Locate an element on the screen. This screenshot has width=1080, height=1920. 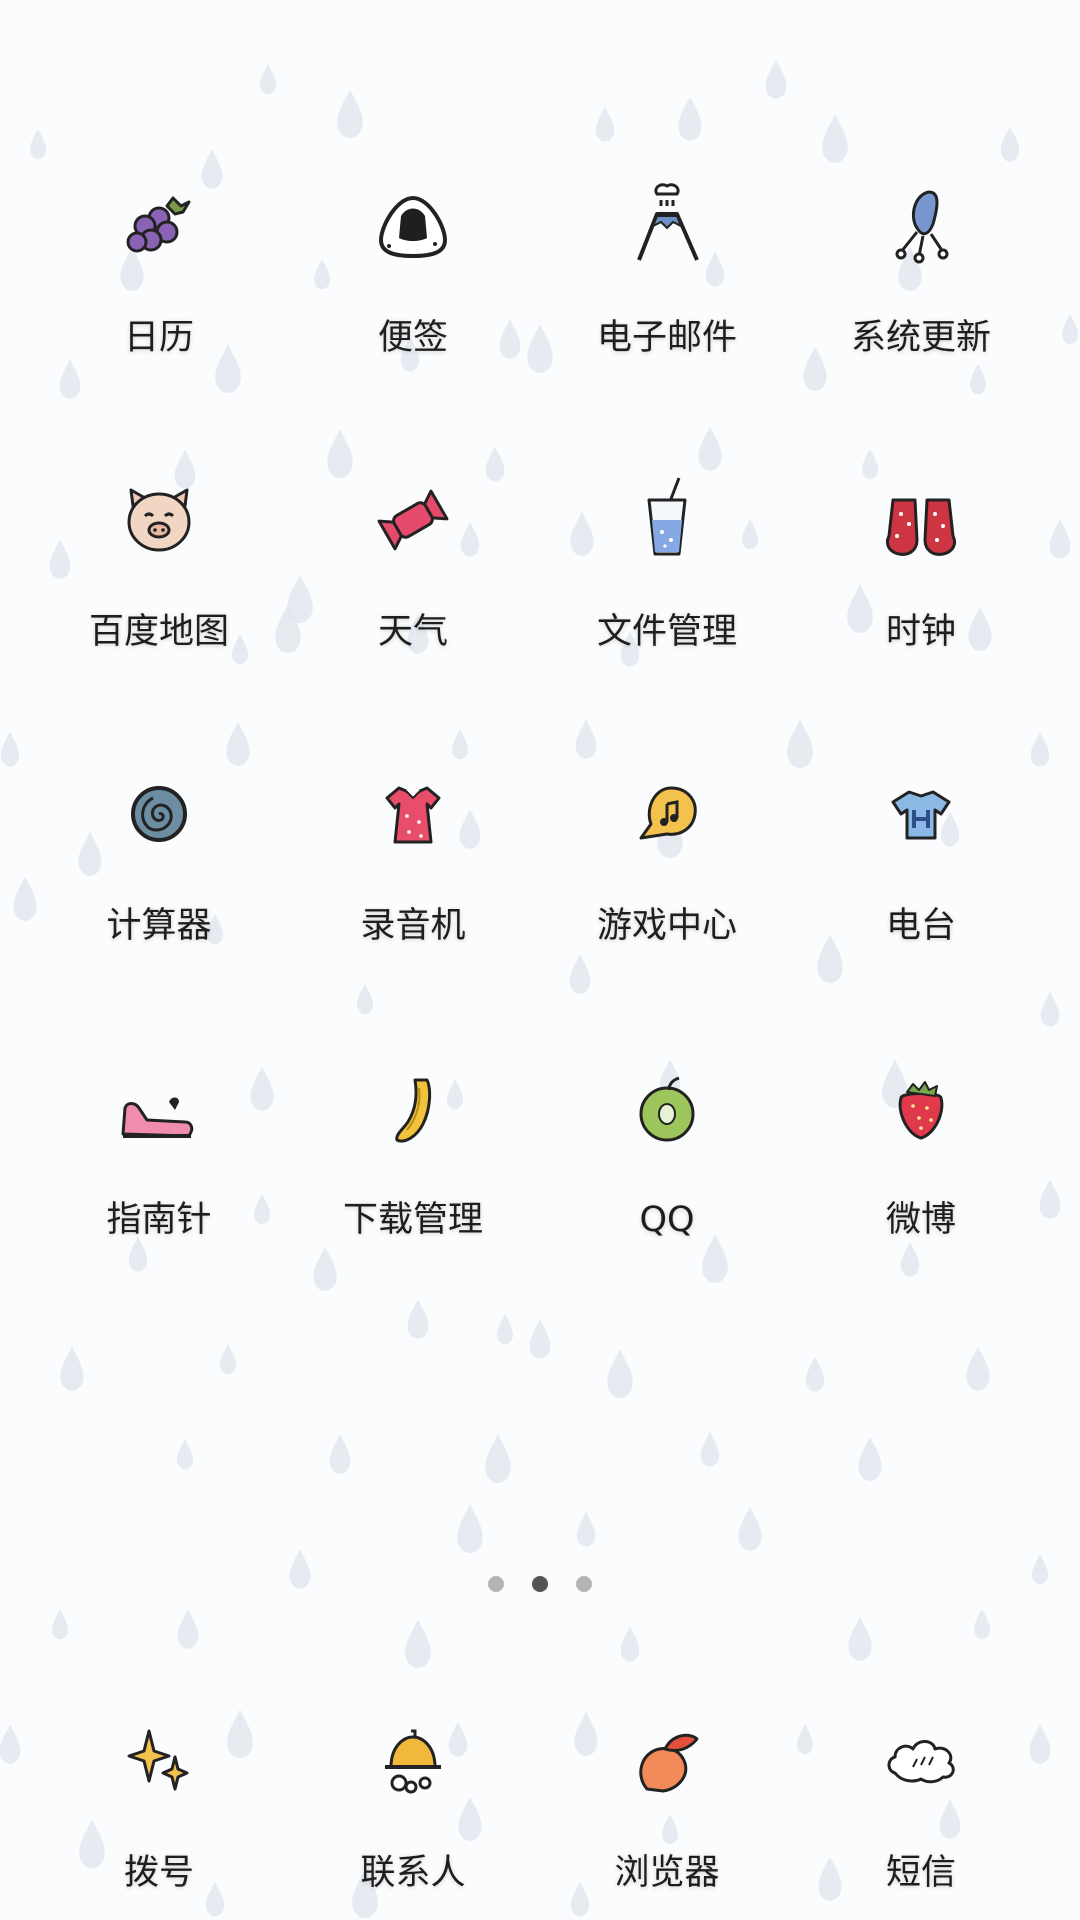
app-baidu-map: 百度地图 is located at coordinates (159, 549).